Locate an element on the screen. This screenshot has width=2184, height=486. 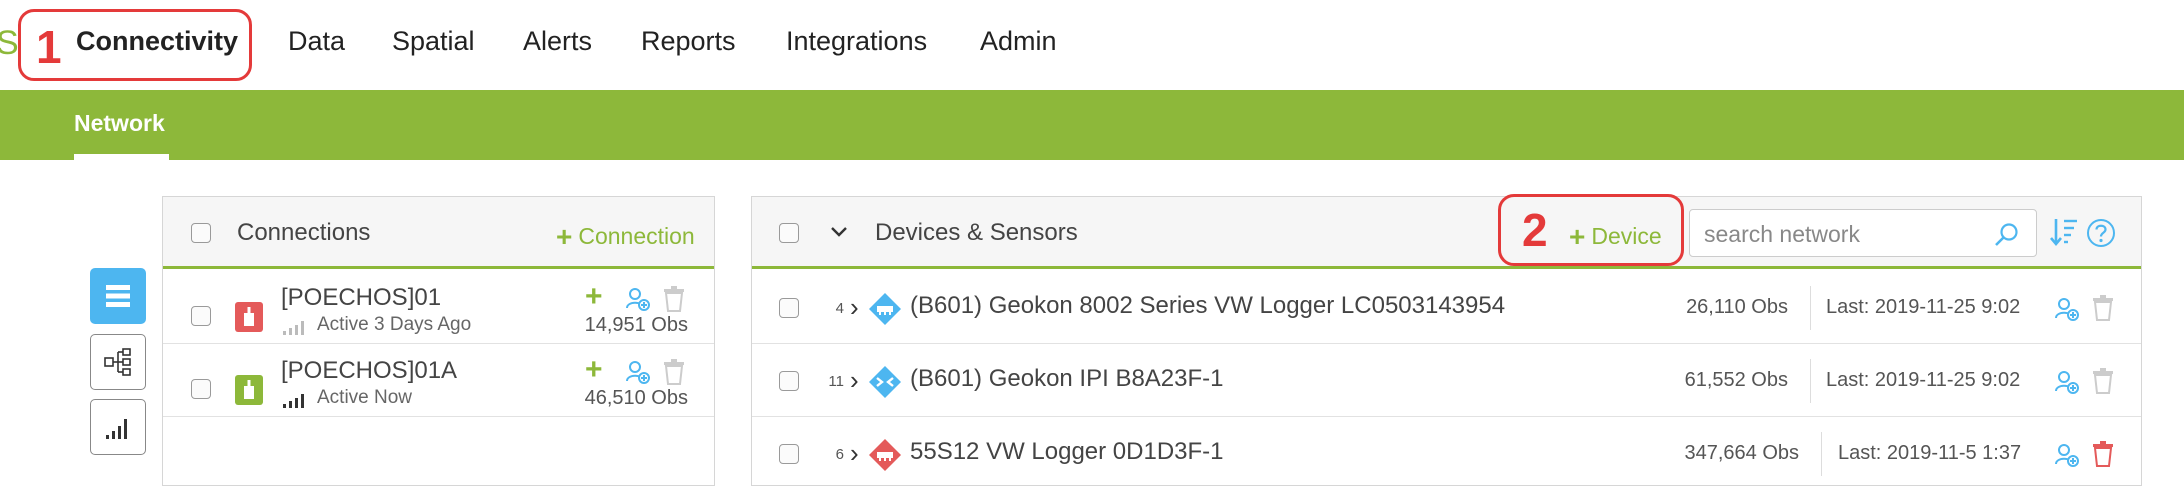
add-connection-button: + Connection is located at coordinates (625, 235).